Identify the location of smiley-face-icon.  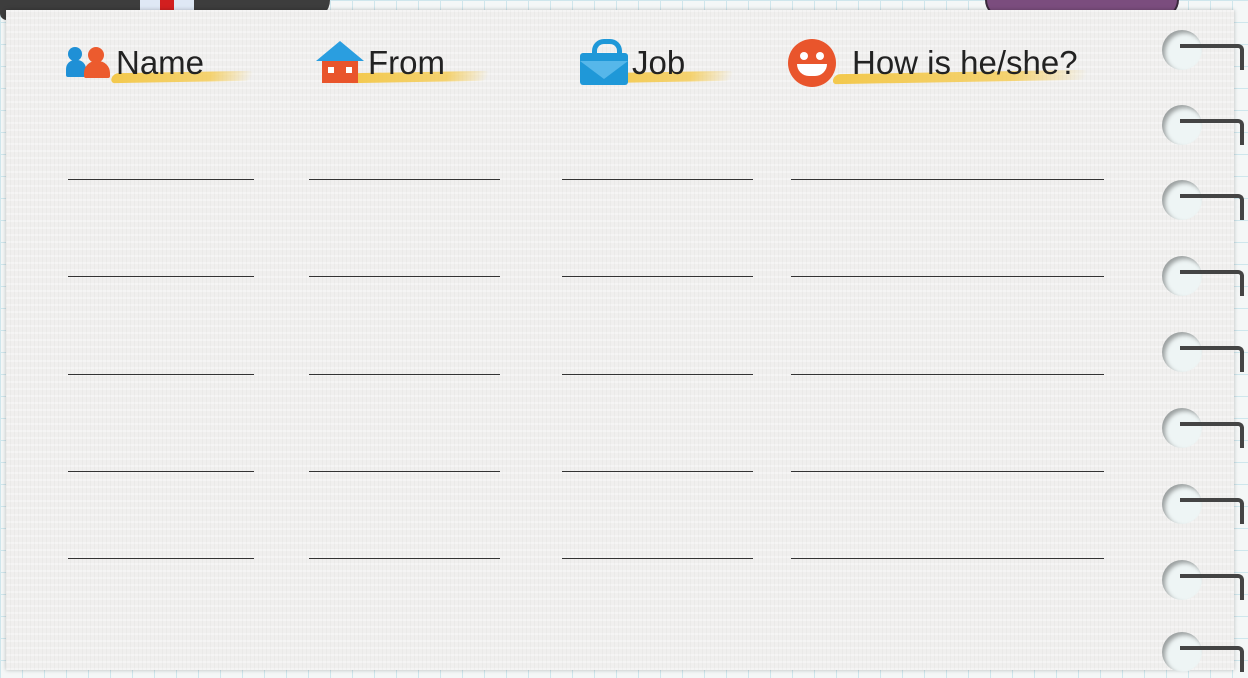
(812, 63).